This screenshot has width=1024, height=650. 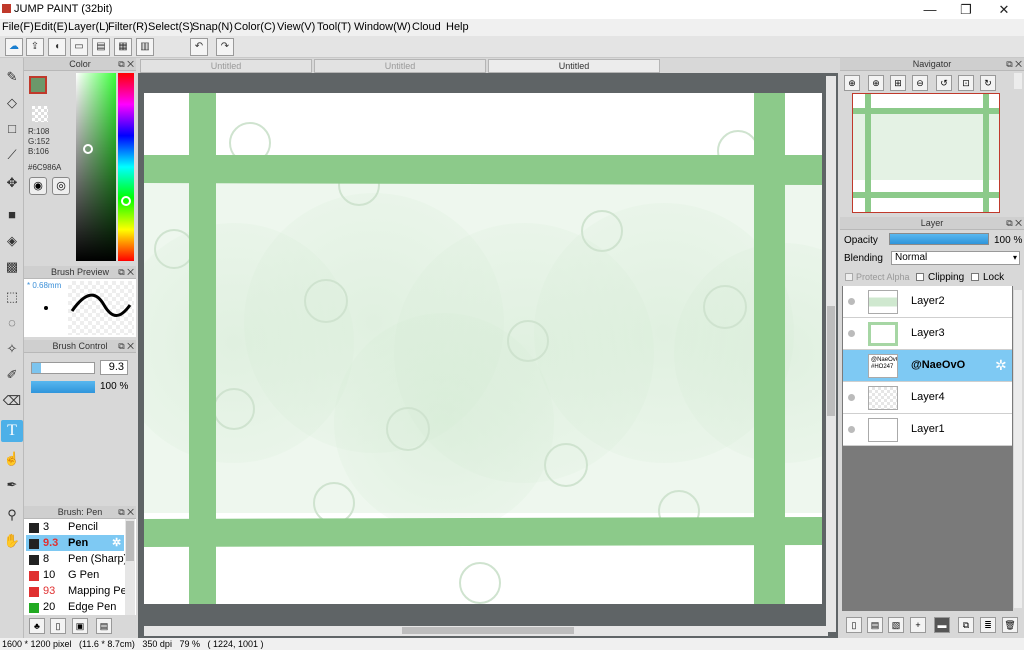 I want to click on navigator-thumbnail, so click(x=926, y=153).